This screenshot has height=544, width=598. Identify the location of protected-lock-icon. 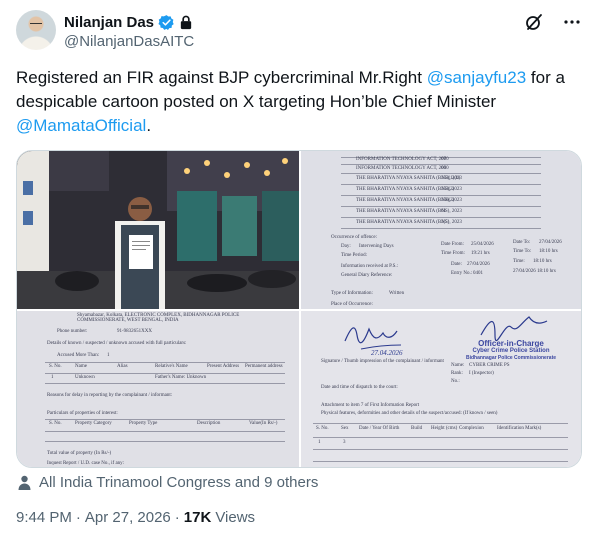
(186, 22).